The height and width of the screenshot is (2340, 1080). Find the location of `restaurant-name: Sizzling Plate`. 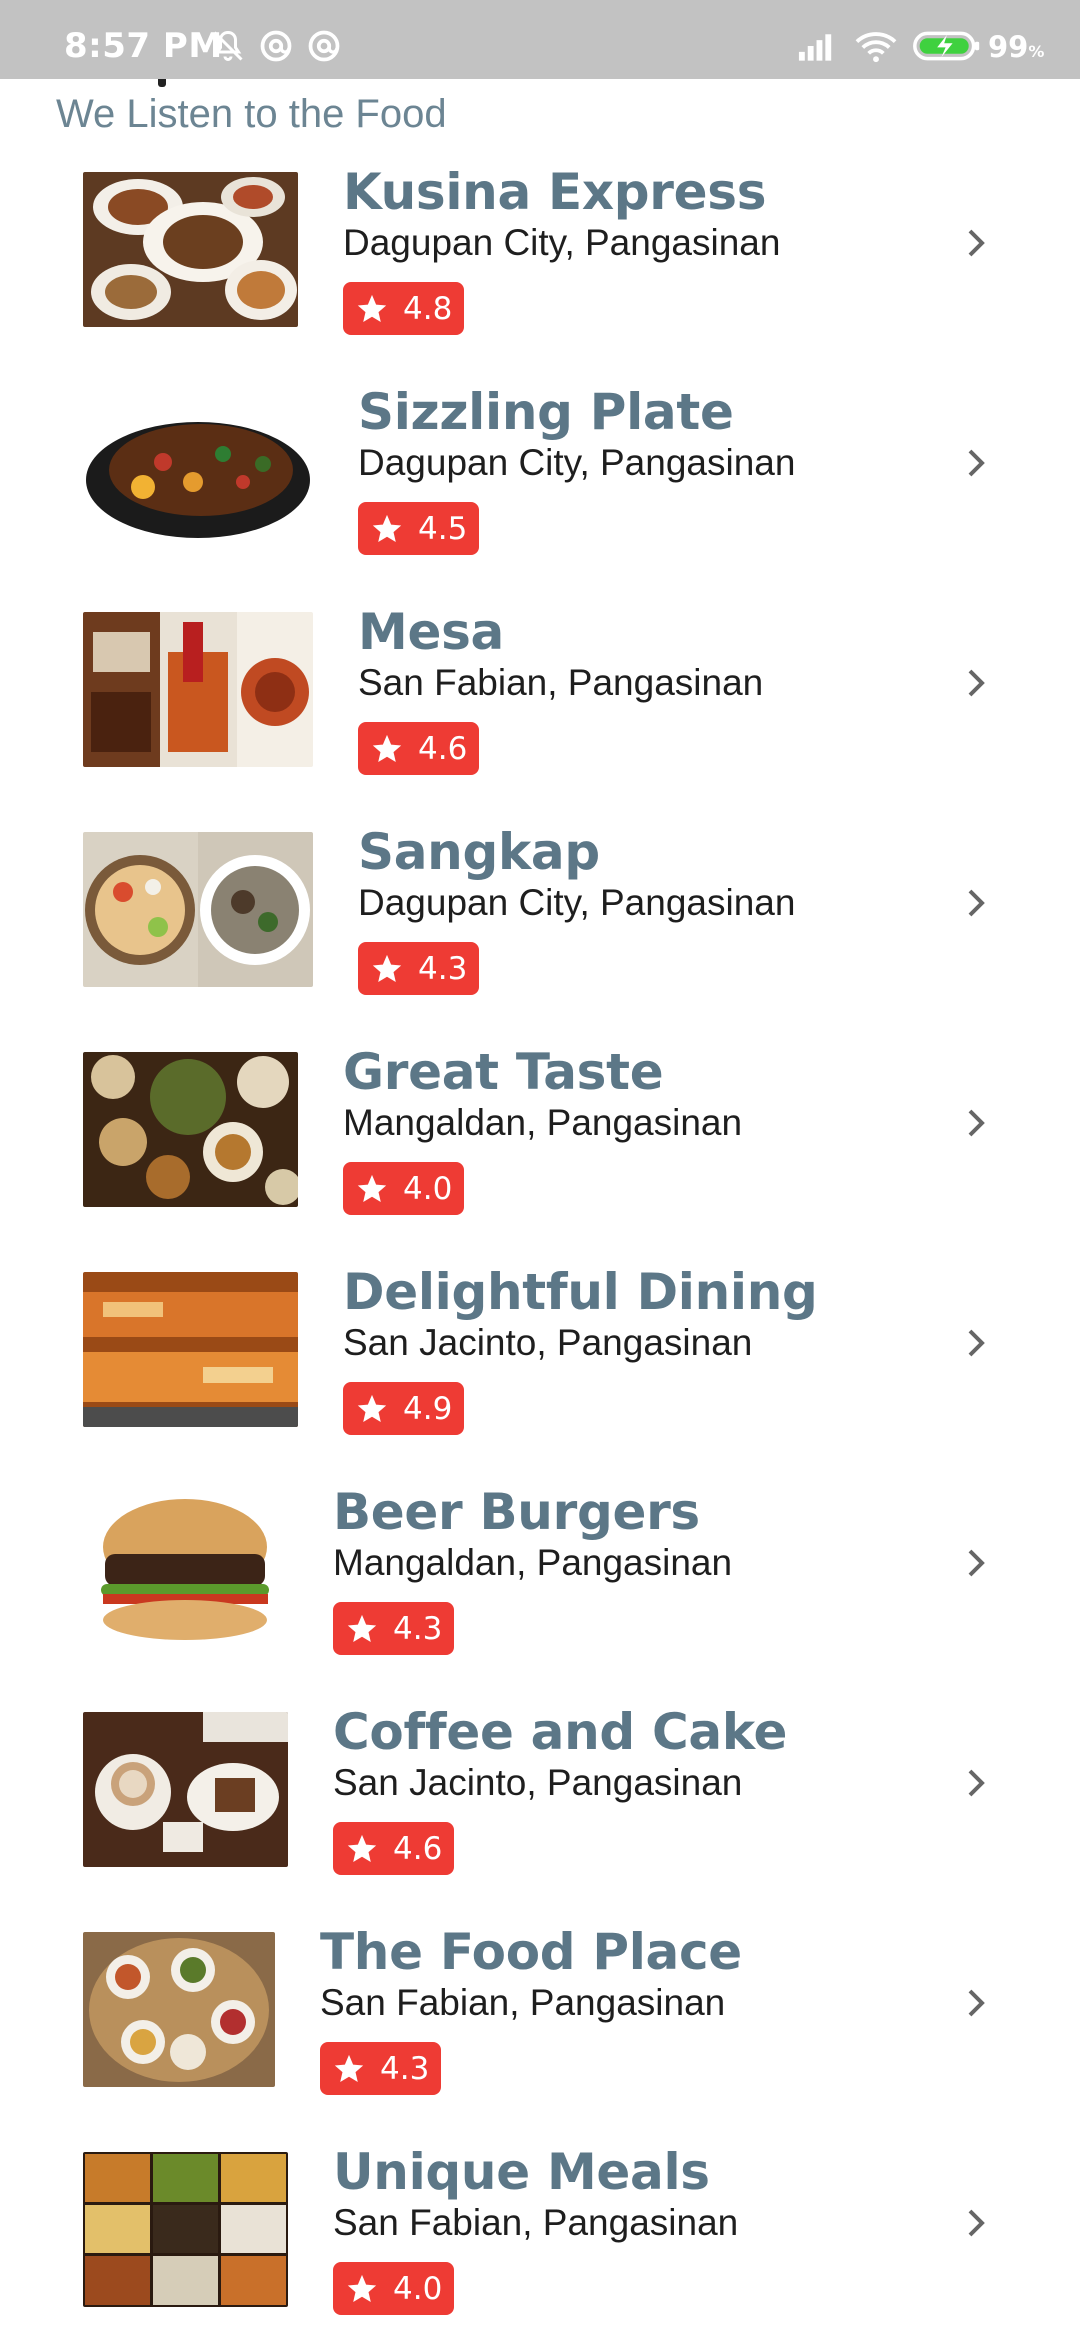

restaurant-name: Sizzling Plate is located at coordinates (546, 412).